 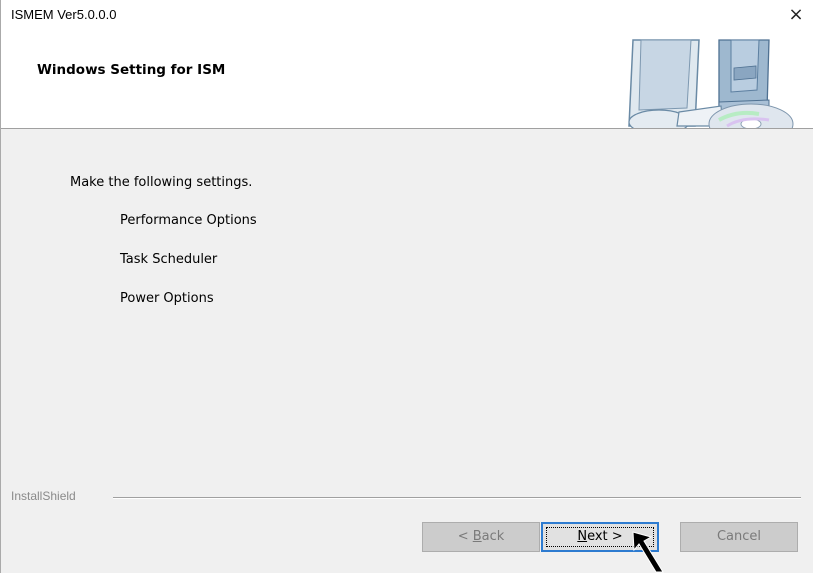 I want to click on back-rest: ack, so click(x=493, y=536).